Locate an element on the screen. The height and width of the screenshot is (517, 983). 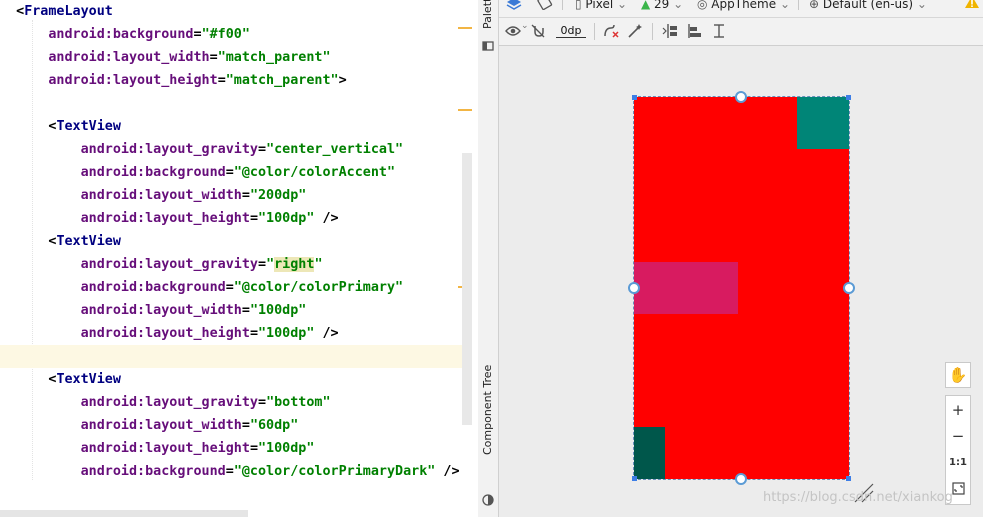
code-line: android:layout_gravity="center_vertical" is located at coordinates (231, 149).